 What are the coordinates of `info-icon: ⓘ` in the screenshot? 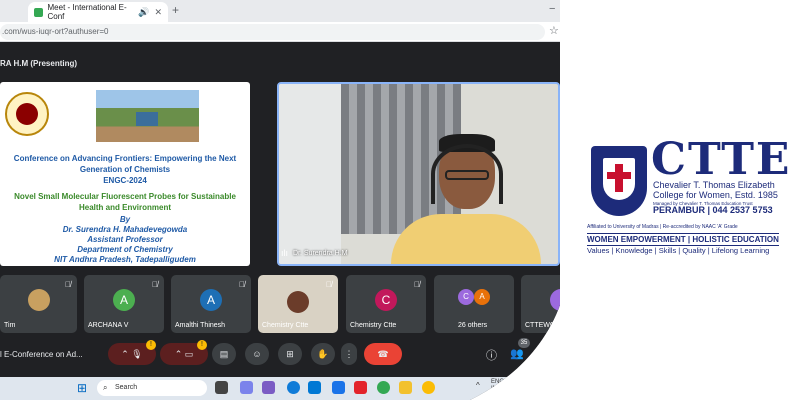 It's located at (491, 355).